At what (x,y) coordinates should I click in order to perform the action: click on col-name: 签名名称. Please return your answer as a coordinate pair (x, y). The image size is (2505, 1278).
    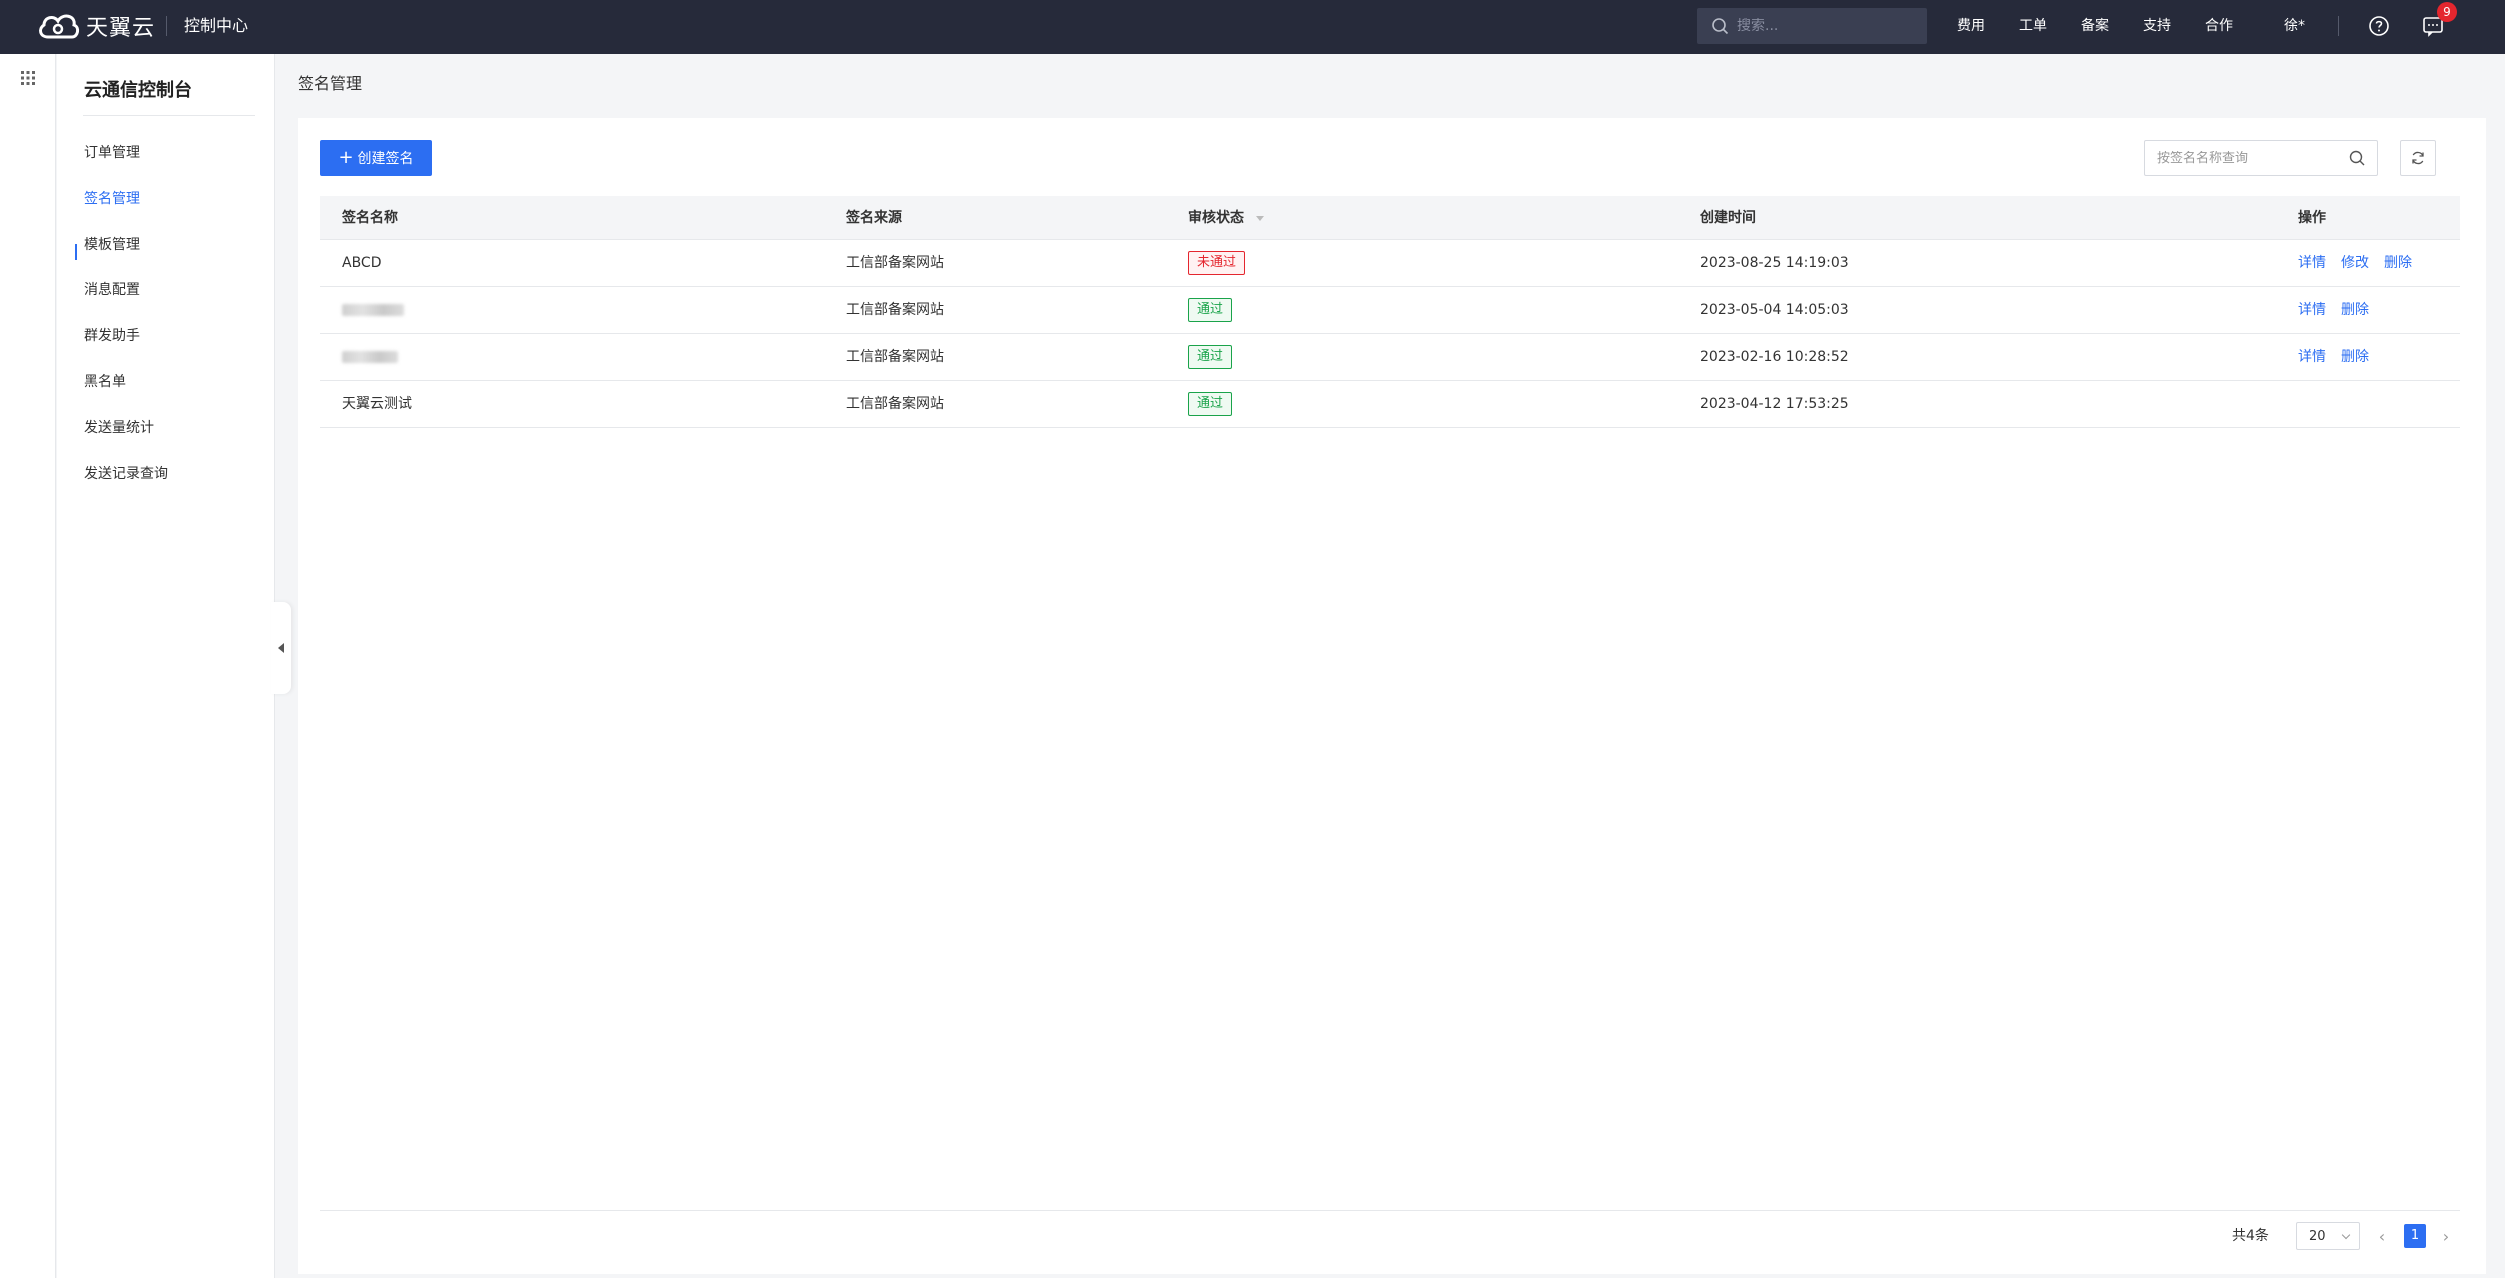
    Looking at the image, I should click on (370, 218).